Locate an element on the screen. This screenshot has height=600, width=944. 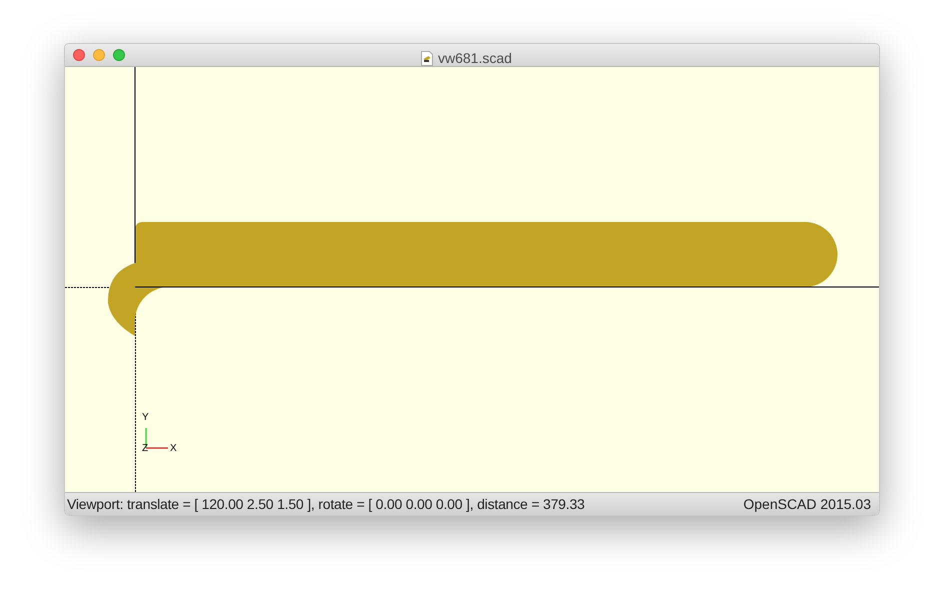
close-button is located at coordinates (79, 55).